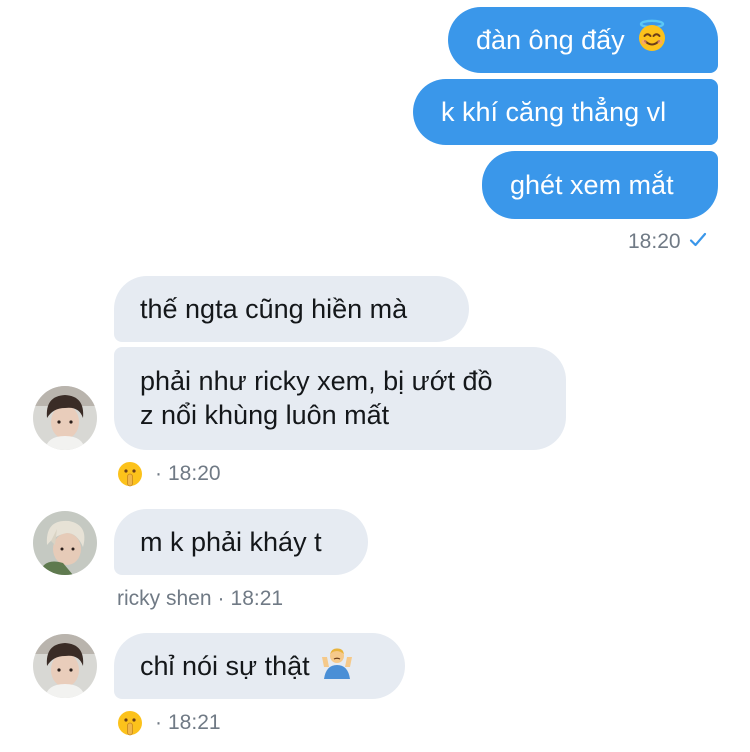 The width and height of the screenshot is (750, 752). I want to click on received-message-bubble: m k phải kháy t, so click(241, 542).